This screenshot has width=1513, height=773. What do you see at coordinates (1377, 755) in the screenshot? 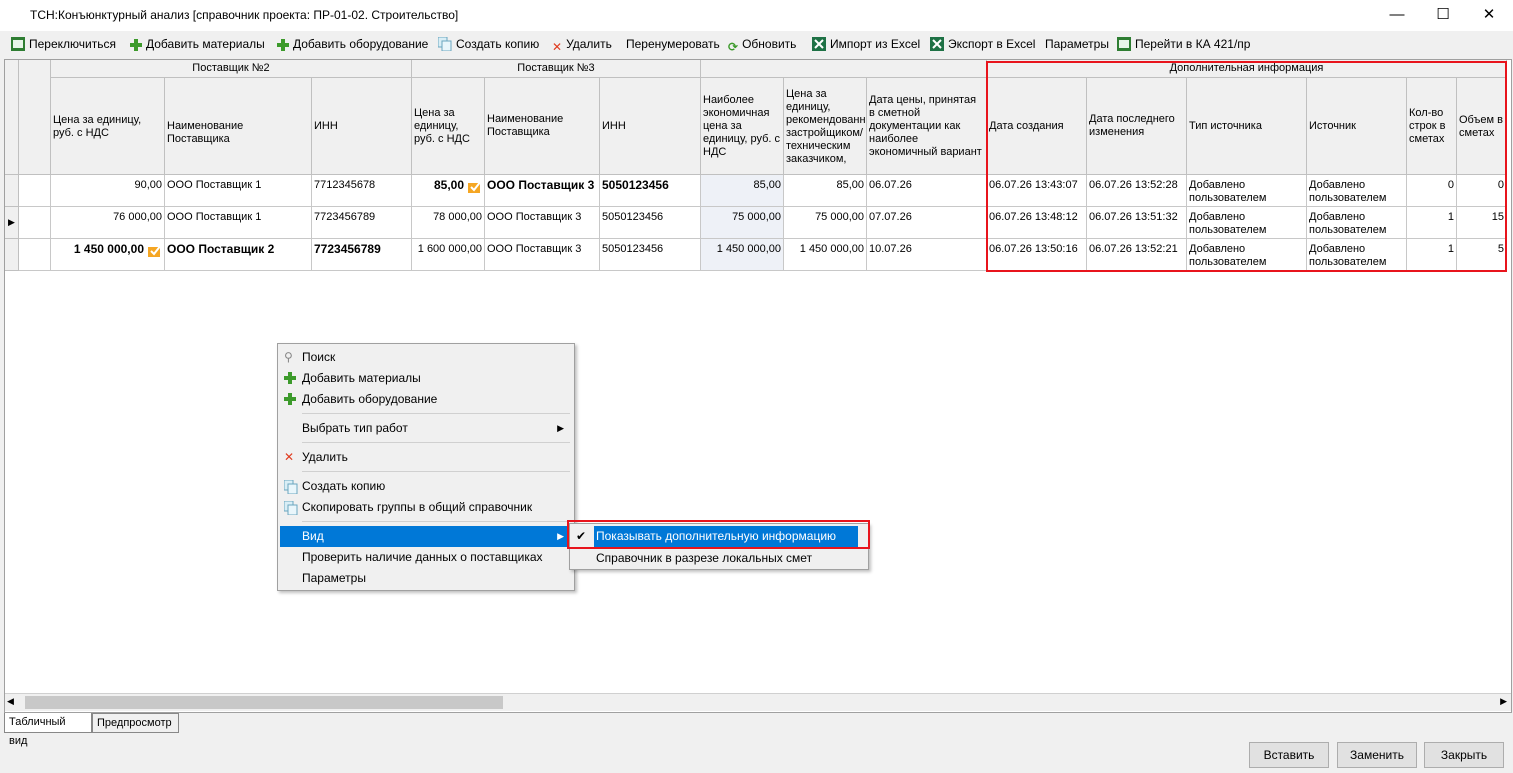
I see `replace-button: Заменить` at bounding box center [1377, 755].